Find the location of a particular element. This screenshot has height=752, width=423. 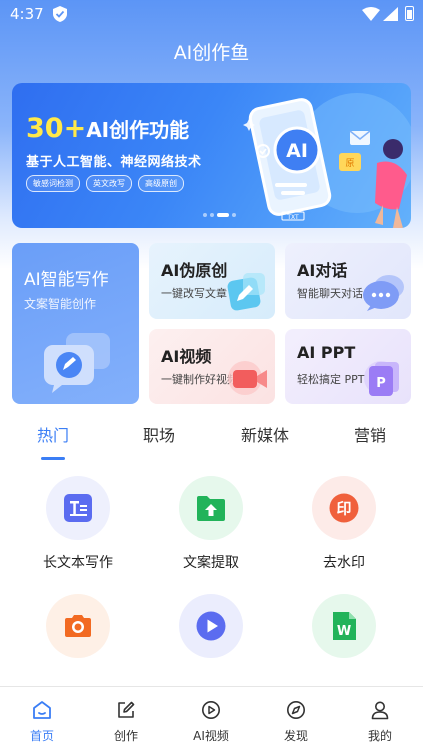

banner-pagination is located at coordinates (219, 215).